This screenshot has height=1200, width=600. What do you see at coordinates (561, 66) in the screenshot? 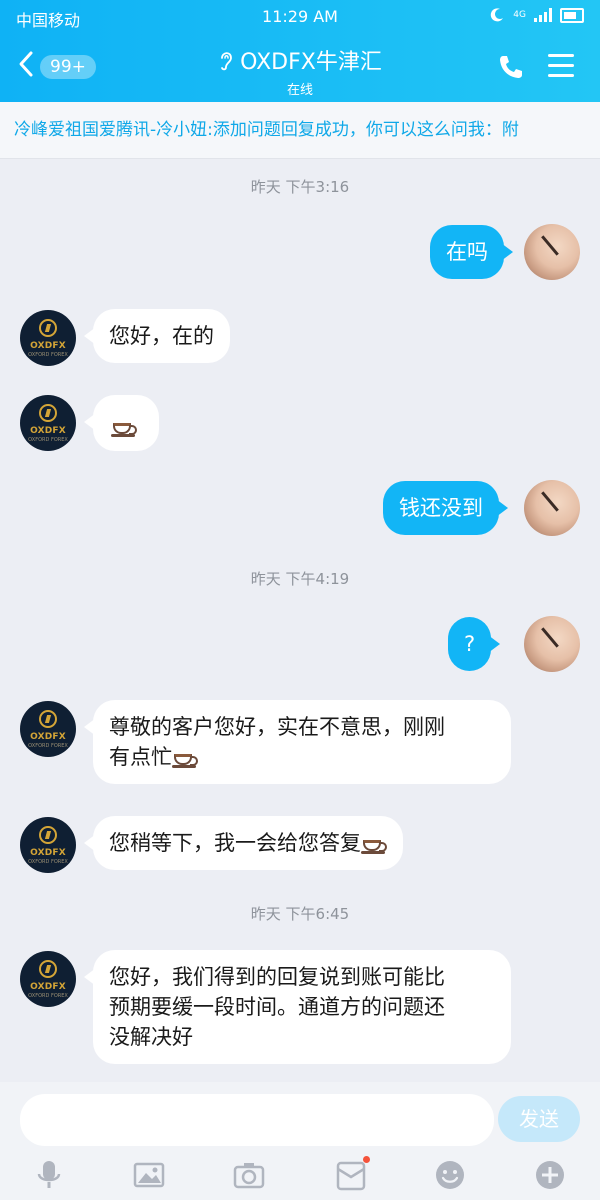
I see `menu-icon` at bounding box center [561, 66].